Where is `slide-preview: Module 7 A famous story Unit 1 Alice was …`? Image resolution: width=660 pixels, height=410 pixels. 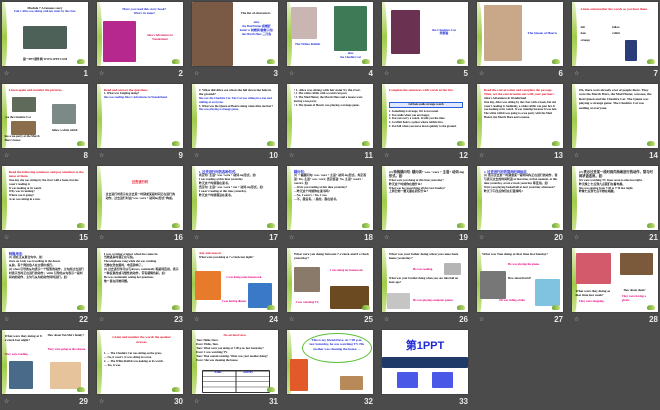 slide-preview: Module 7 A famous story Unit 1 Alice was … is located at coordinates (45, 34).